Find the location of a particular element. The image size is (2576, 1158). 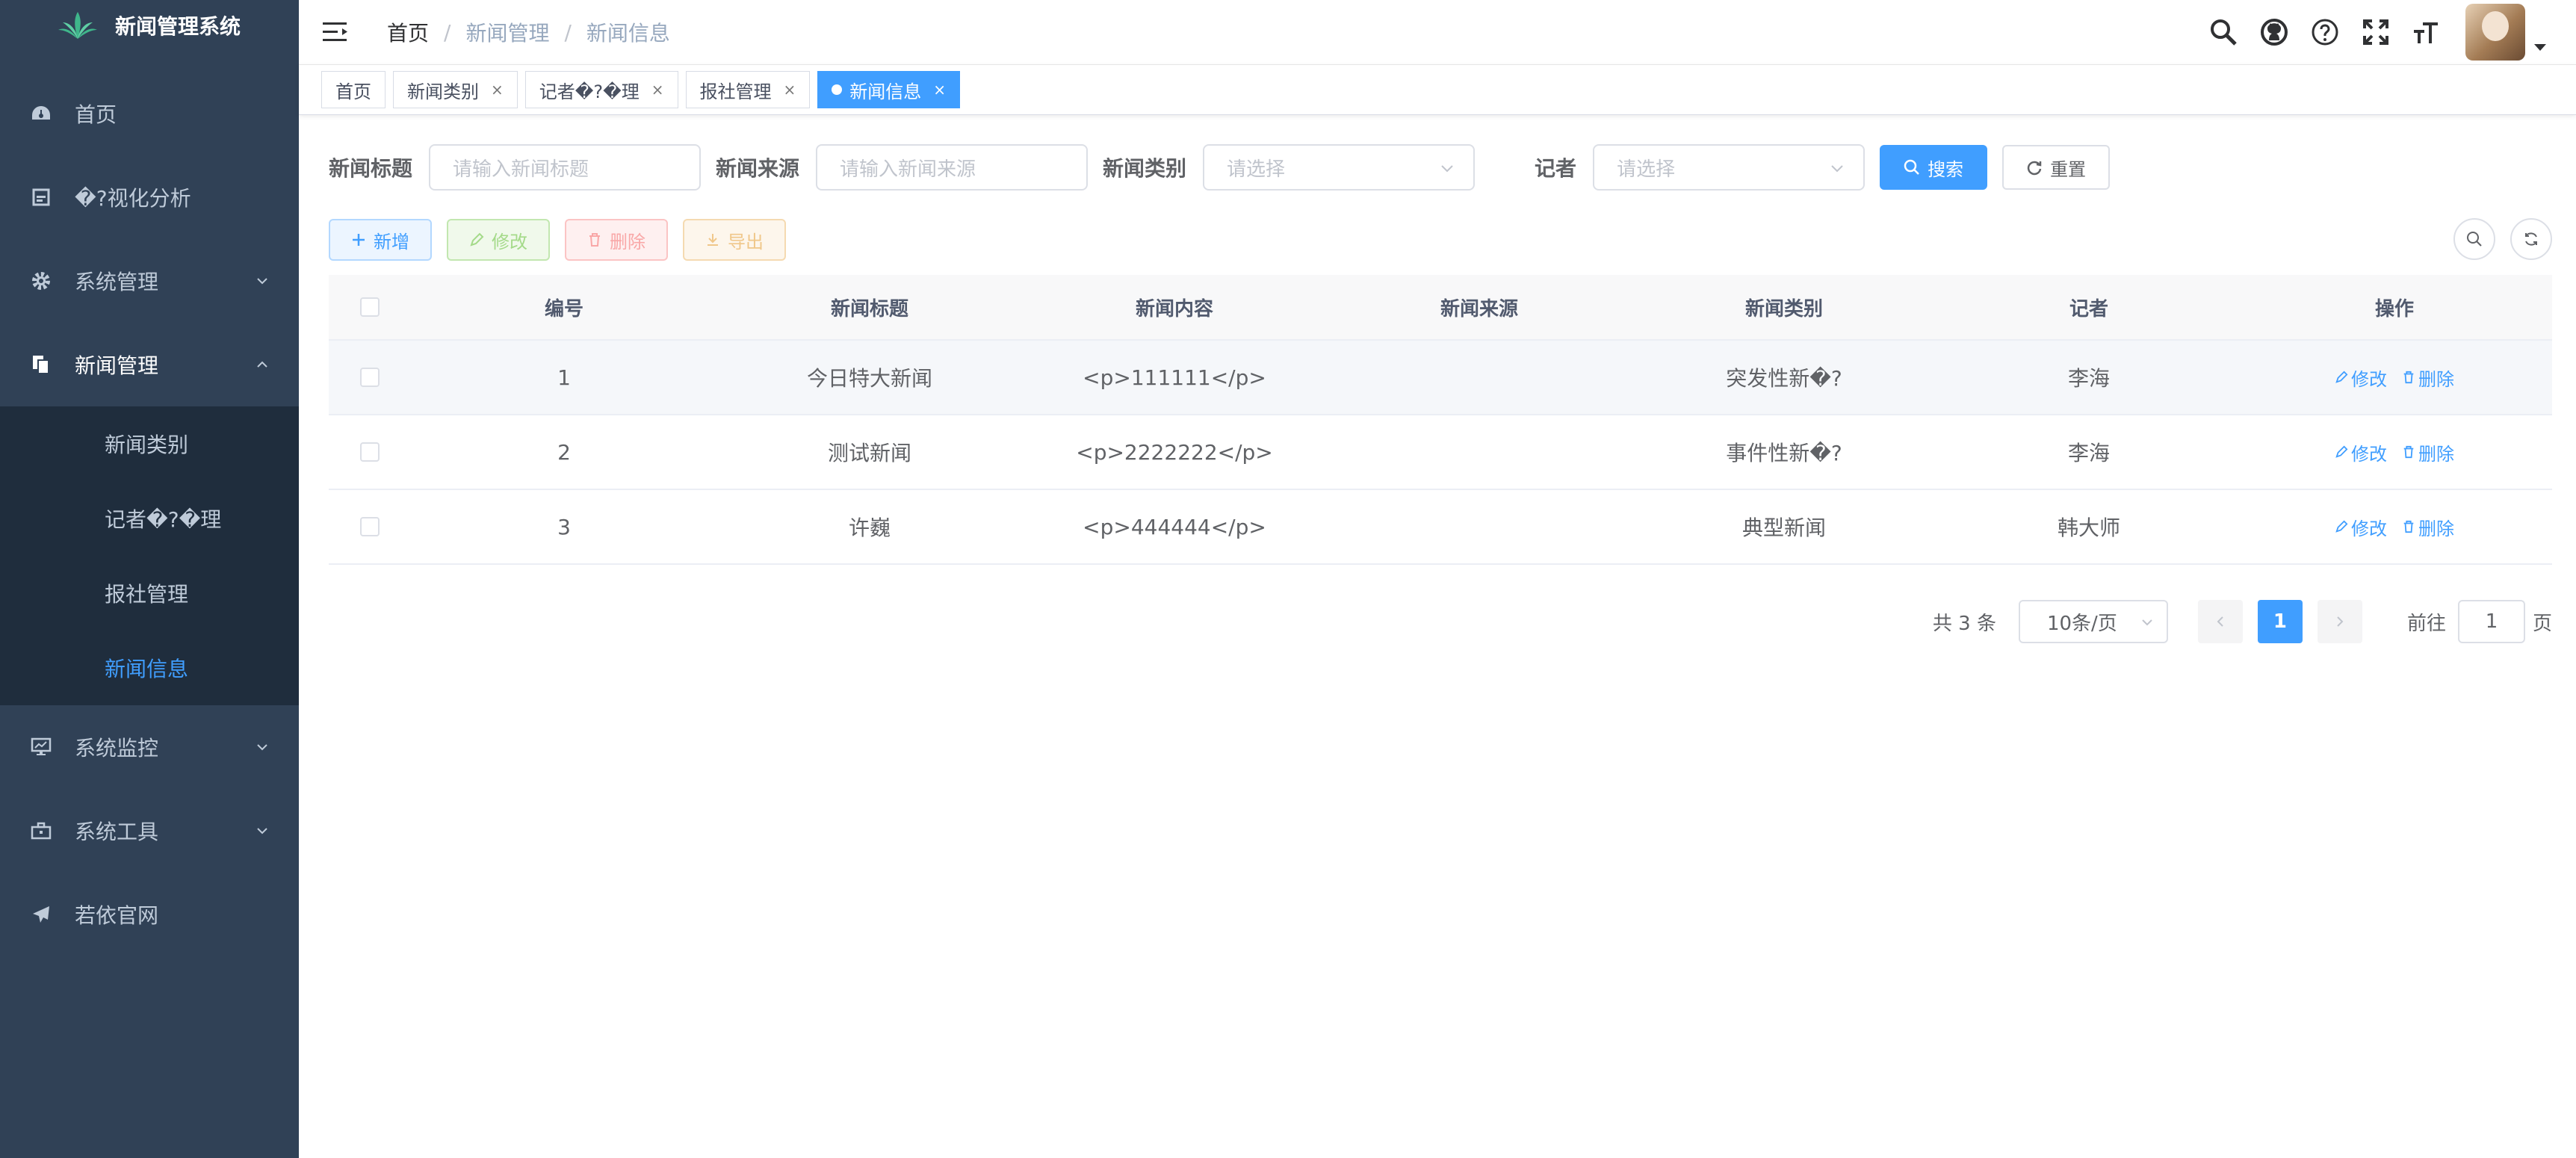

tag-reporter: 记者�?�理 × is located at coordinates (601, 89).